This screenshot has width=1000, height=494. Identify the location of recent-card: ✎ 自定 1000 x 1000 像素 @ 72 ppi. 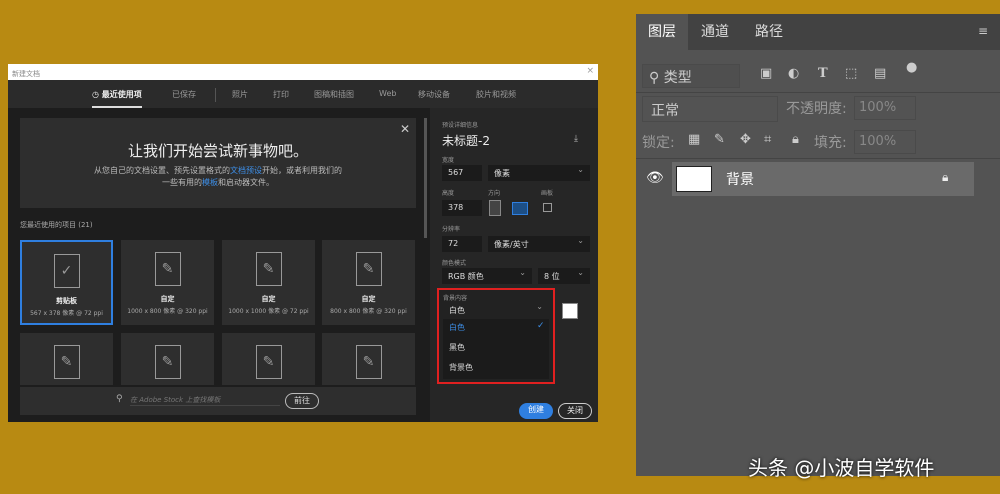
(268, 282).